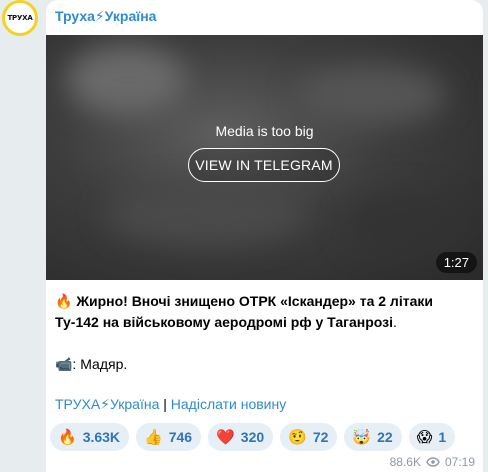 The height and width of the screenshot is (472, 488). Describe the element at coordinates (91, 364) in the screenshot. I see `post-credit: 📹: Мадяр.` at that location.